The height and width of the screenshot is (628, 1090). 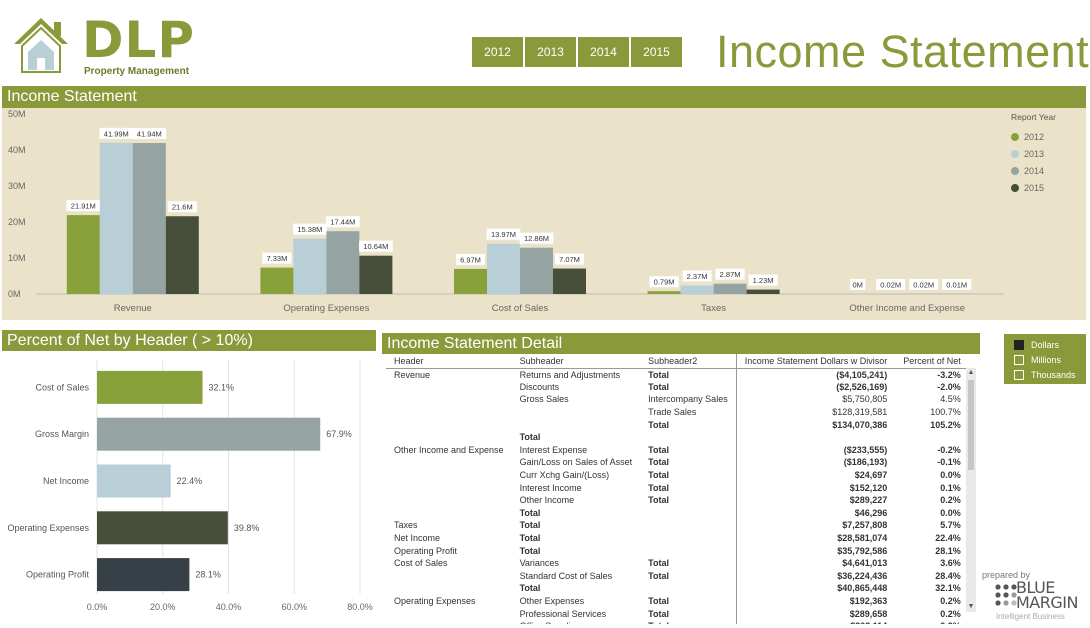 I want to click on col-dollars: Income Statement Dollars w Divisor, so click(x=815, y=361).